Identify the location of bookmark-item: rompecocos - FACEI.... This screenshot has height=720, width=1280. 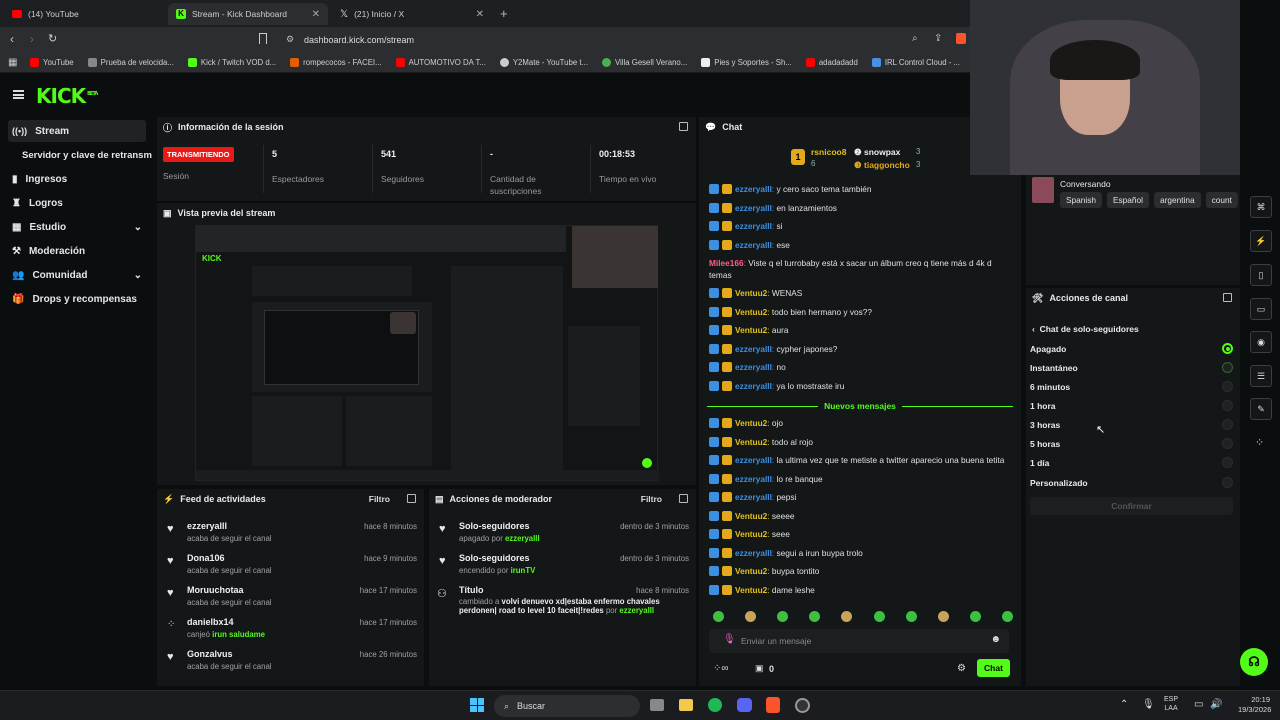
(336, 62).